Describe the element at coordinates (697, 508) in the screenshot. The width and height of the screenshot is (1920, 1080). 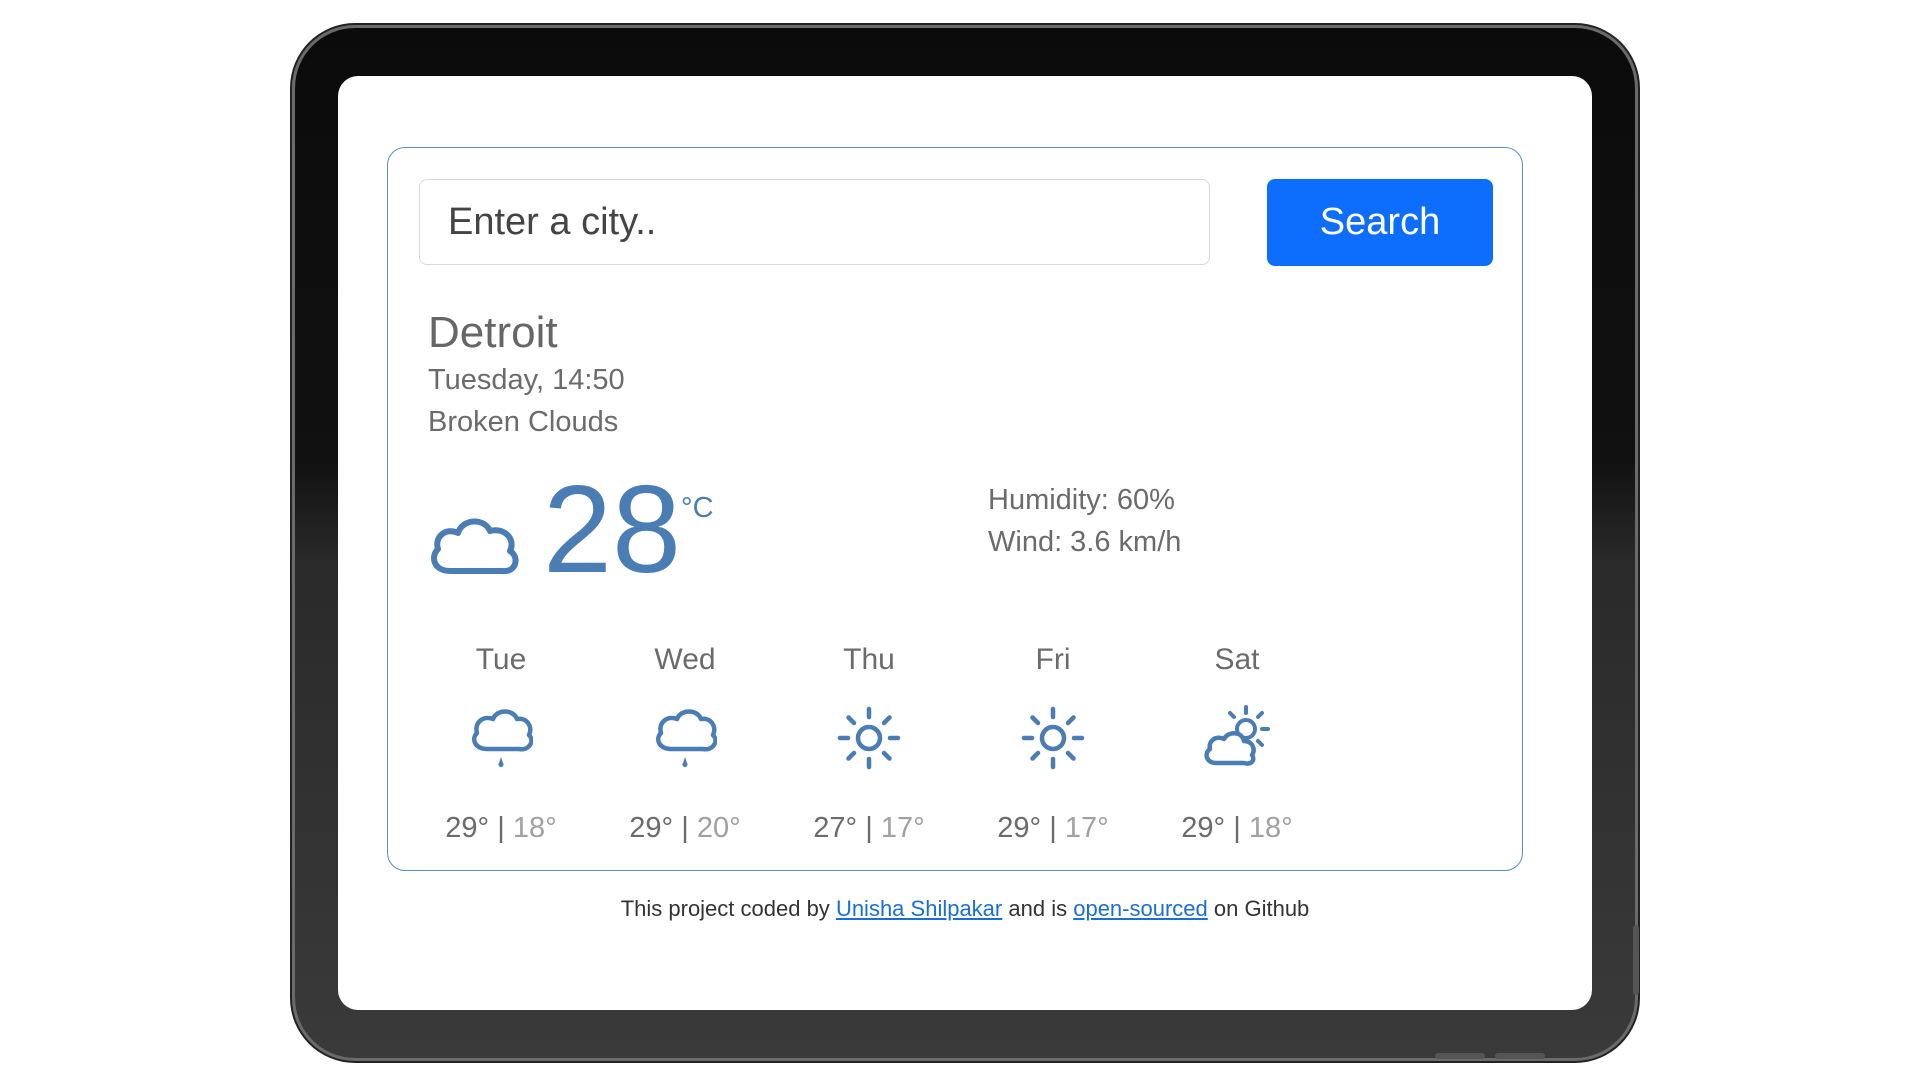
I see `temperature-unit: °C` at that location.